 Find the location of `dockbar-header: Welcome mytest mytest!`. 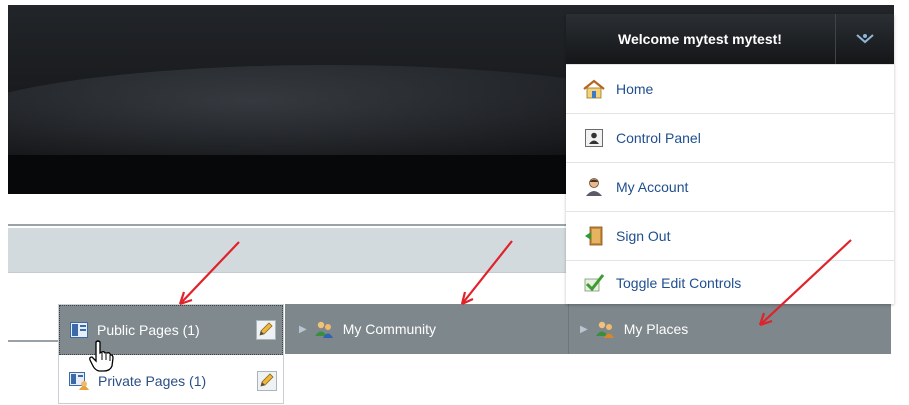

dockbar-header: Welcome mytest mytest! is located at coordinates (730, 39).